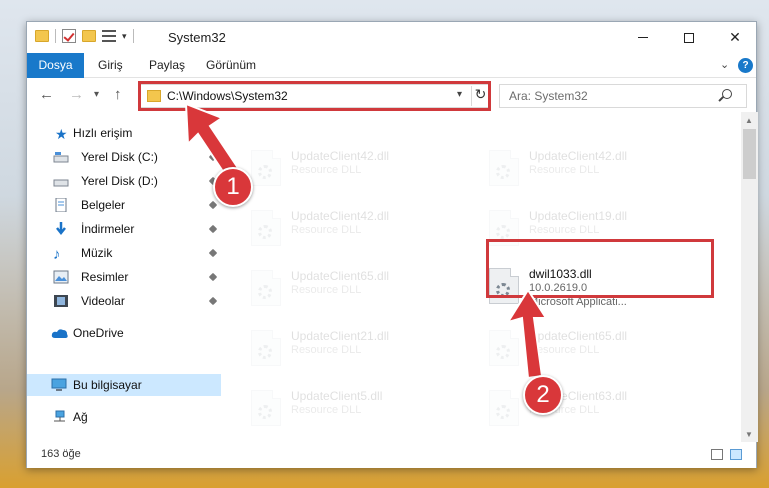 The height and width of the screenshot is (488, 769). I want to click on sidebar-item-label: İndirmeler, so click(108, 229).